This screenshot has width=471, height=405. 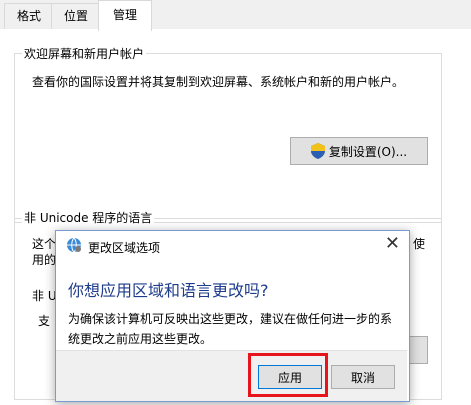 I want to click on close-icon: ✕, so click(x=392, y=243).